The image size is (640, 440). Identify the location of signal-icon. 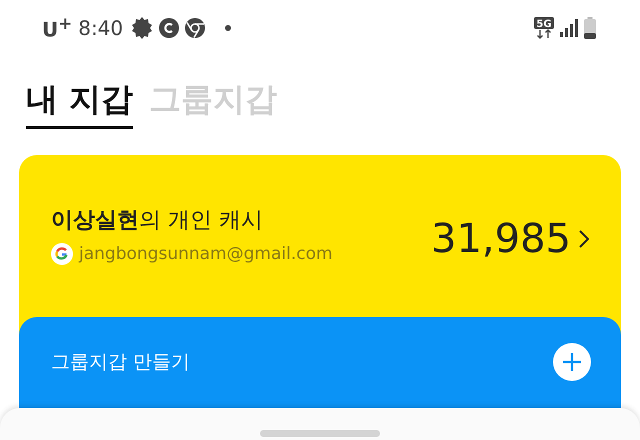
(569, 28).